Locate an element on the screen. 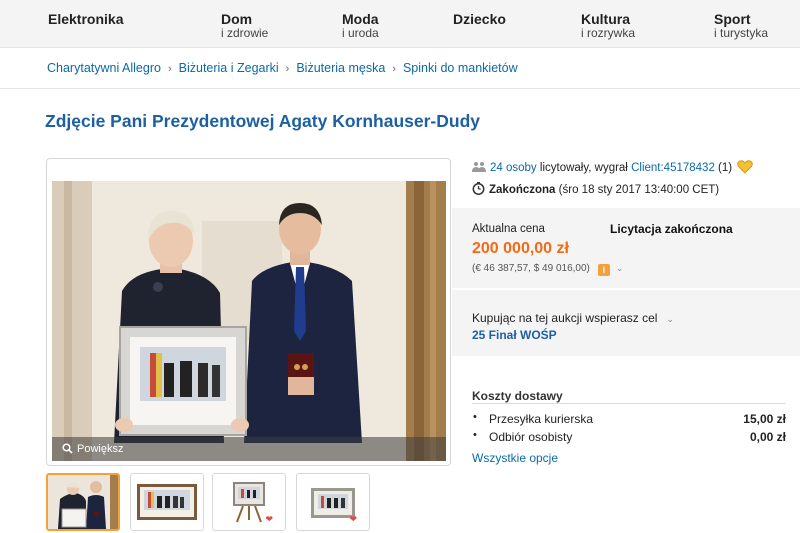 The height and width of the screenshot is (533, 800). bidders-count-link: 24 osoby is located at coordinates (513, 168).